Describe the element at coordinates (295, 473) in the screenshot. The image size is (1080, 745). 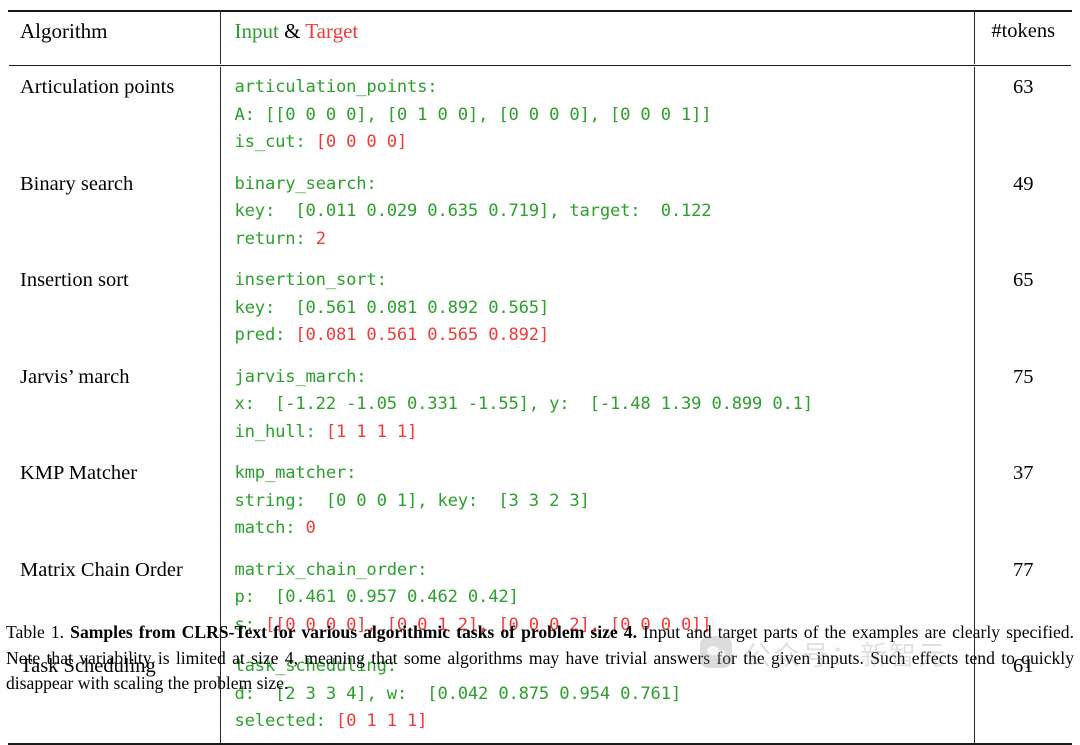
I see `code-input-text: kmp_matcher:` at that location.